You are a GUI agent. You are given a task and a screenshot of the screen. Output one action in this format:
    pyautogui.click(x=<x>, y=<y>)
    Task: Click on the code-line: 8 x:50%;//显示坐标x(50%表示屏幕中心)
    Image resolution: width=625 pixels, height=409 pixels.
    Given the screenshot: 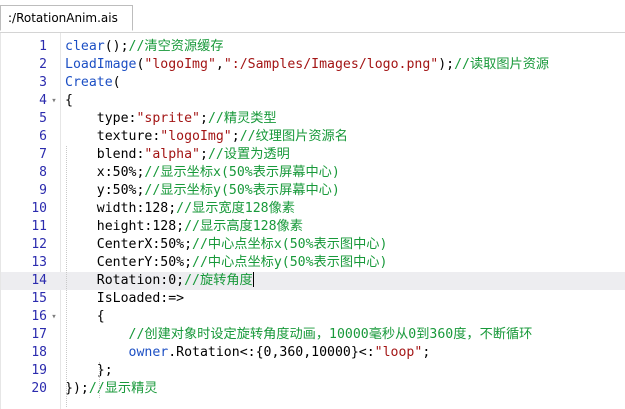 What is the action you would take?
    pyautogui.click(x=313, y=173)
    